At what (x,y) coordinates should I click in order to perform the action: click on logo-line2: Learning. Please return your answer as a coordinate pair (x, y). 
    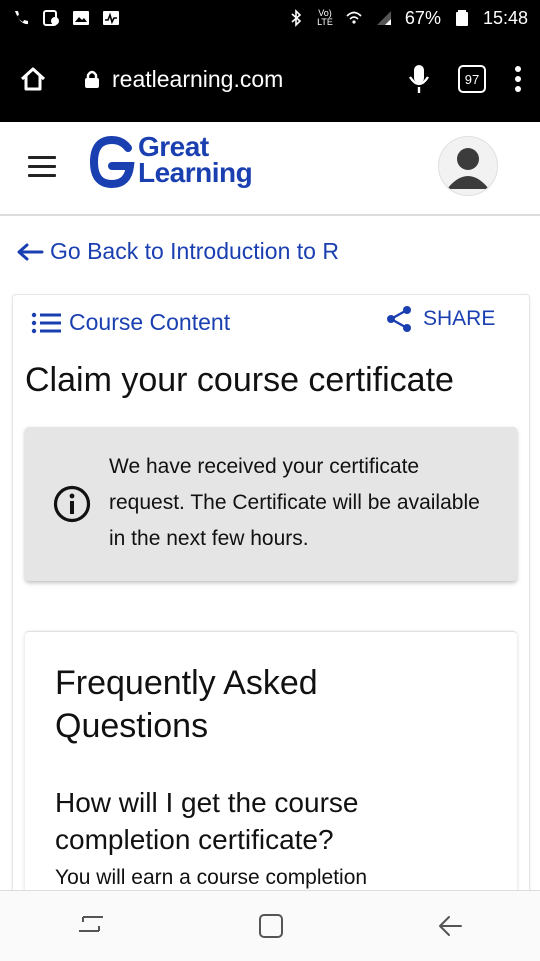
    Looking at the image, I should click on (195, 172).